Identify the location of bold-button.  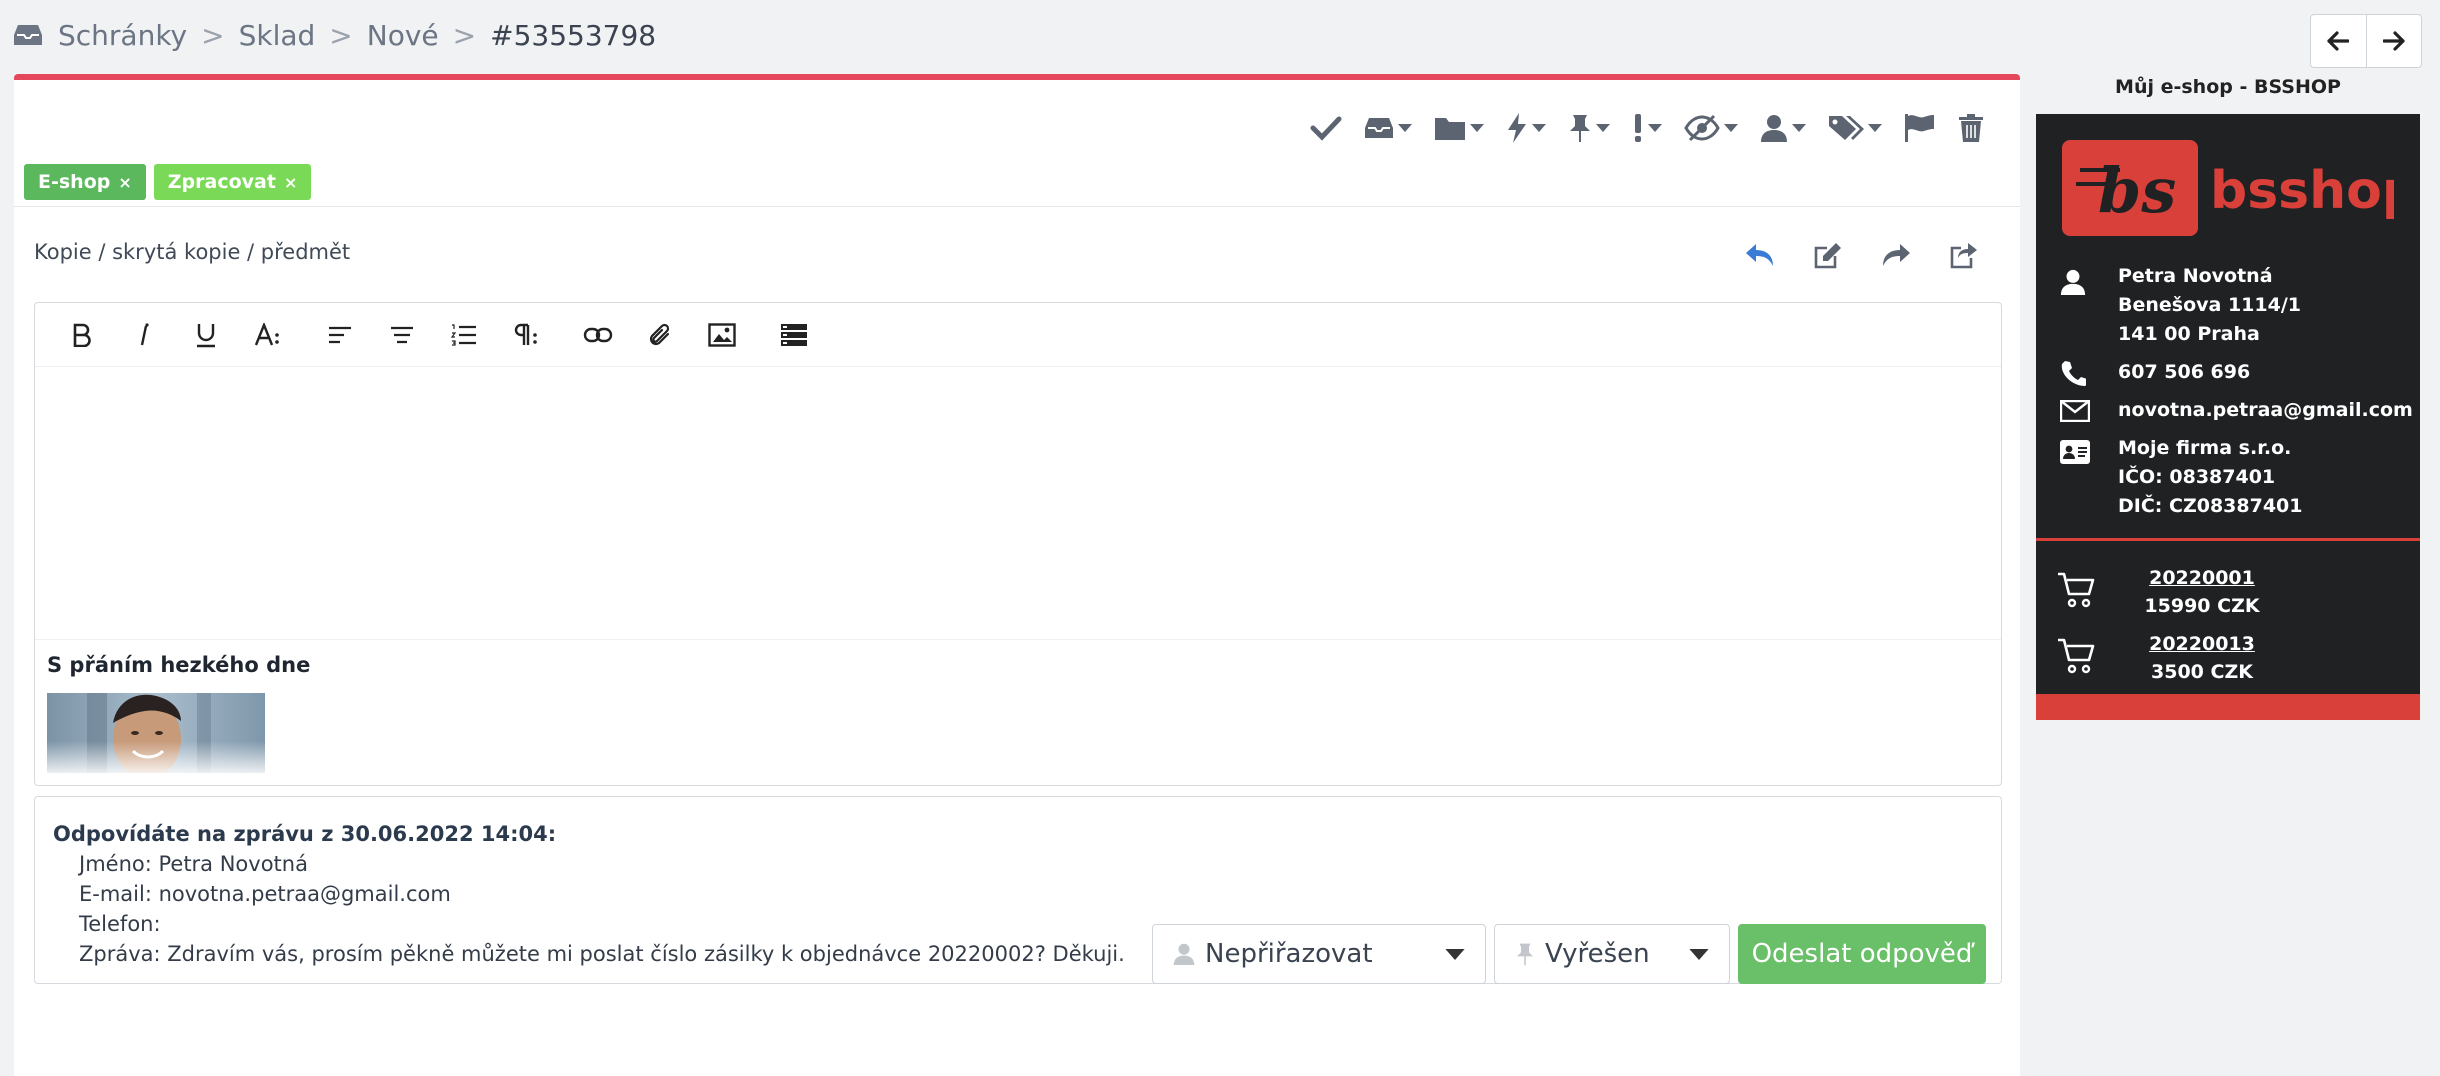
(82, 335).